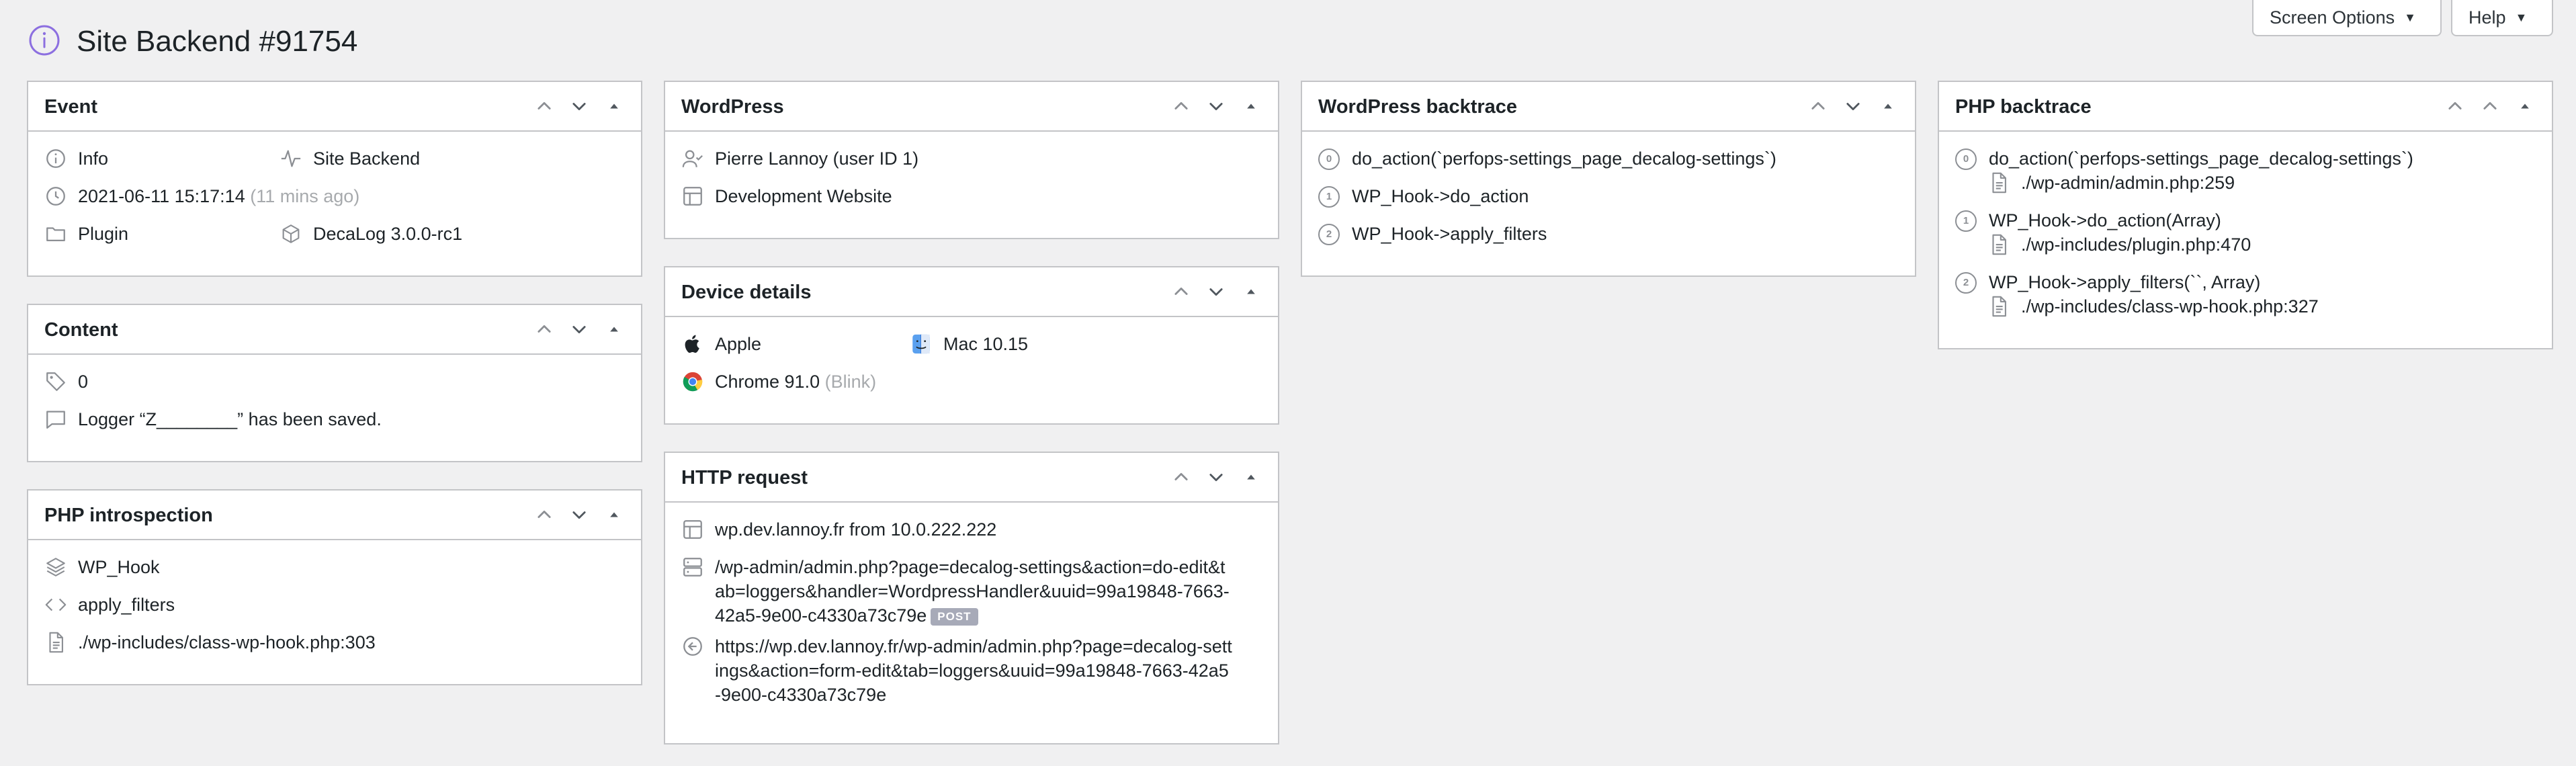 This screenshot has width=2576, height=766. Describe the element at coordinates (2136, 245) in the screenshot. I see `backtrace-file: ./wp-includes/plugin.php:470` at that location.